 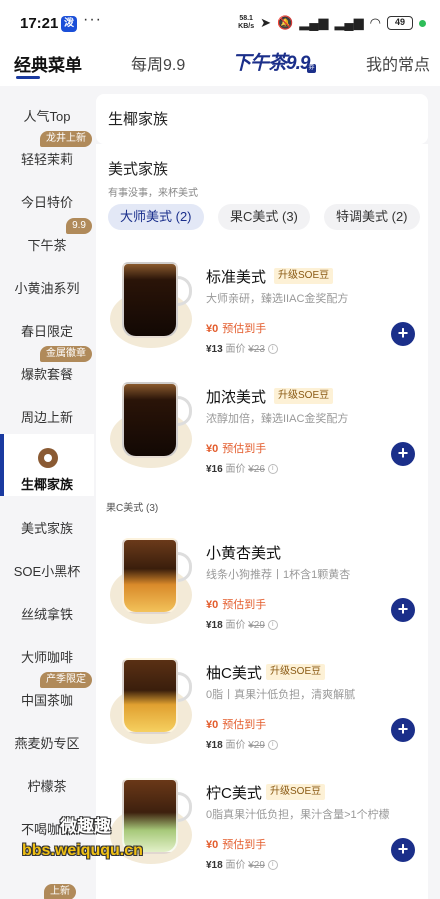 What do you see at coordinates (60, 891) in the screenshot?
I see `new-badge: 上新` at bounding box center [60, 891].